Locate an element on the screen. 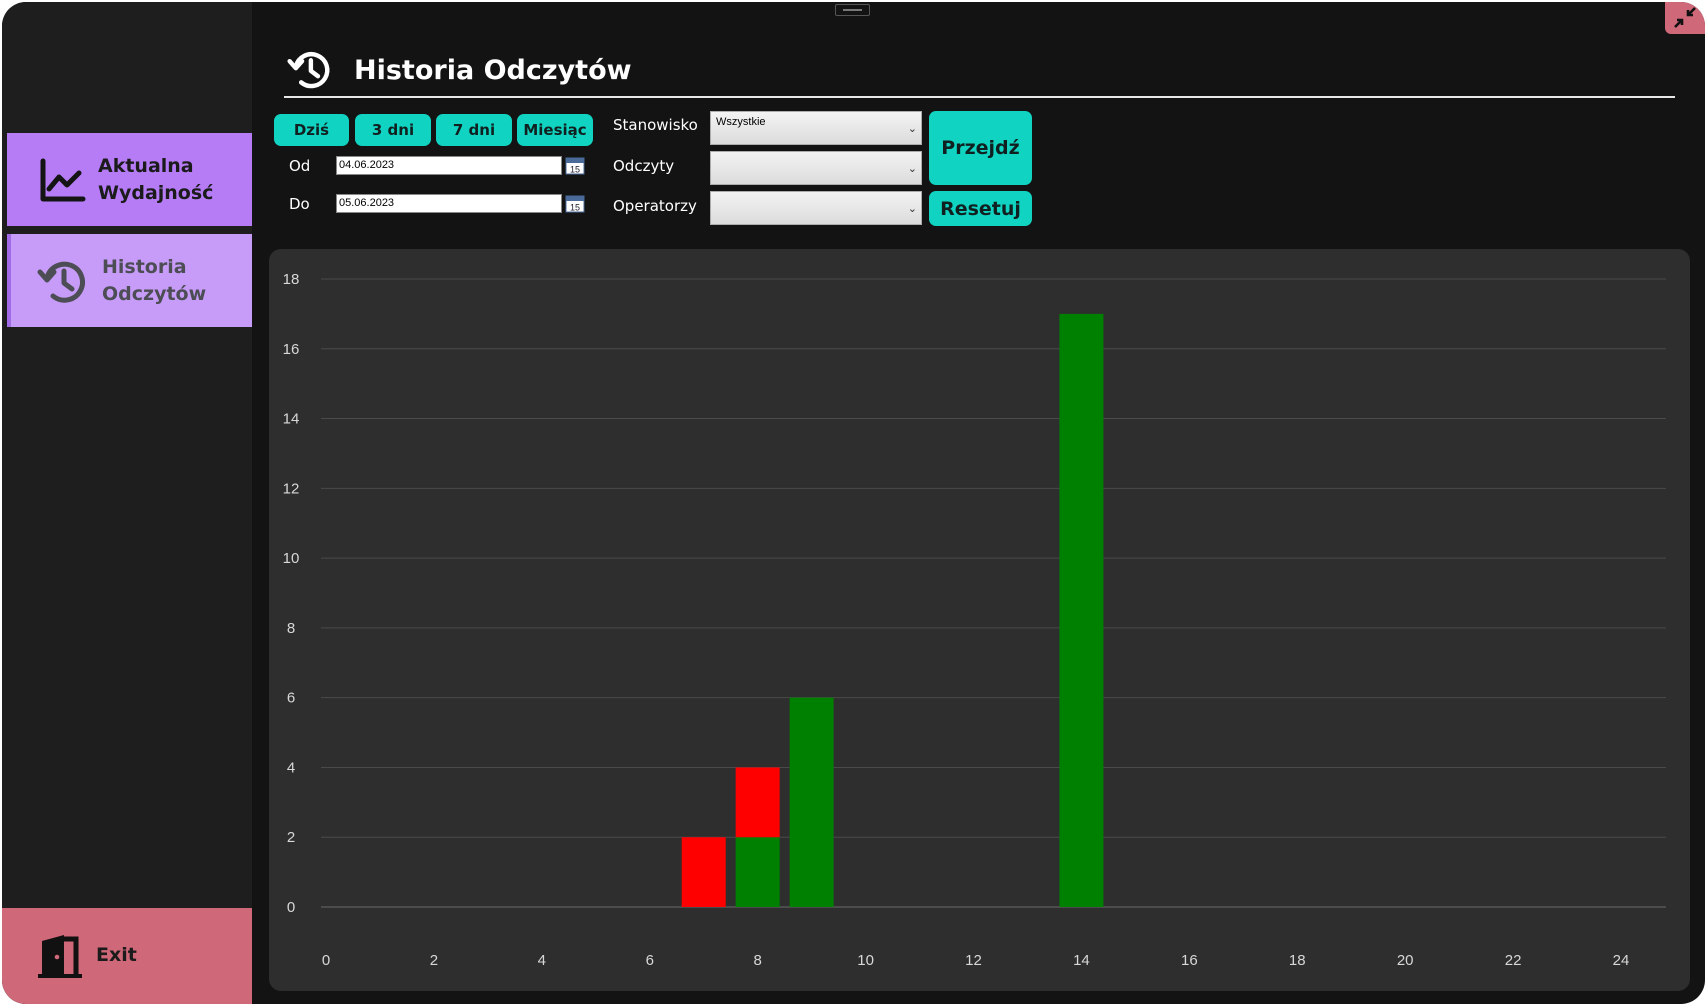  y-tick-label: 2 is located at coordinates (291, 837).